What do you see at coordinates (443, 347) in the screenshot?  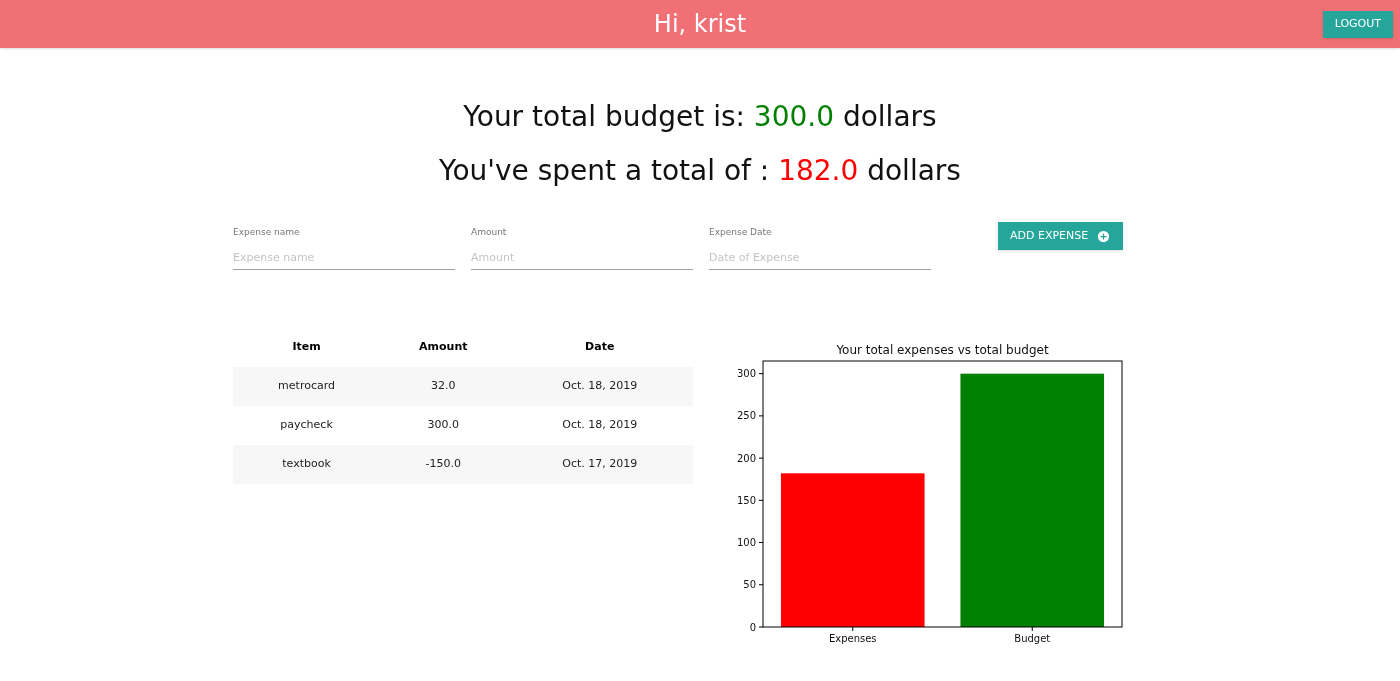 I see `column-header: Amount` at bounding box center [443, 347].